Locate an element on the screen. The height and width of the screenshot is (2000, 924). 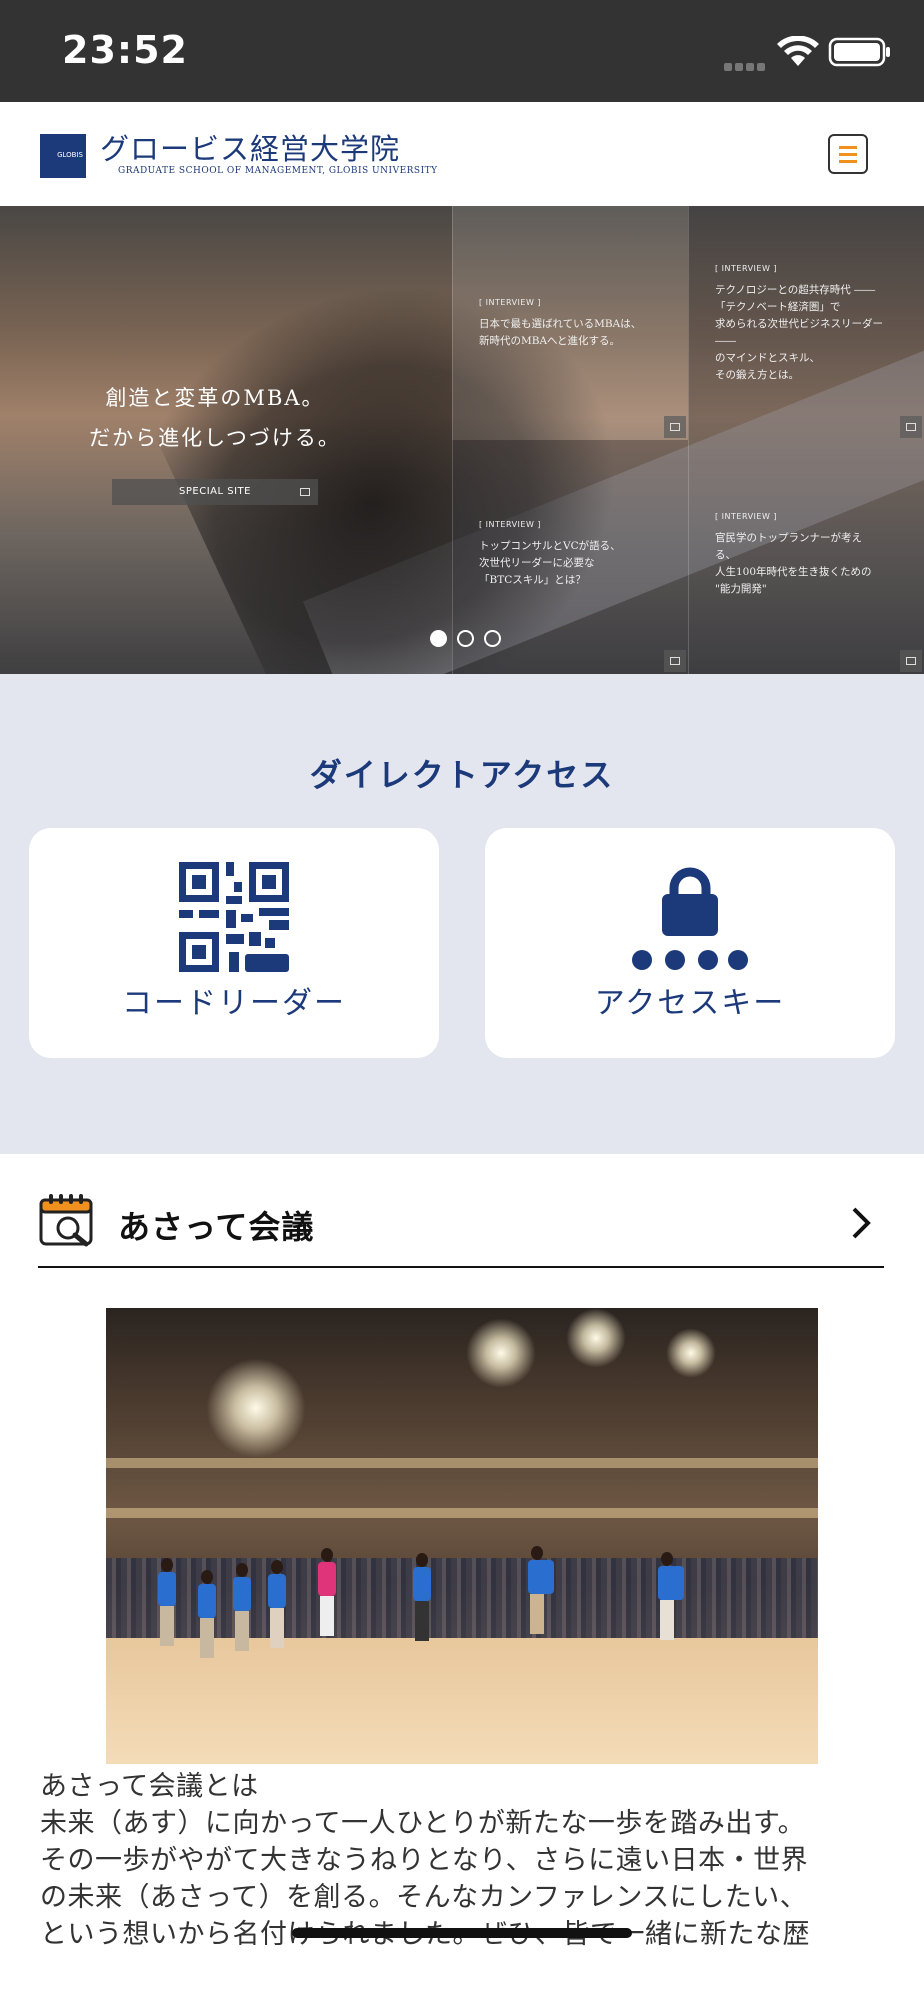
menu-button is located at coordinates (848, 154).